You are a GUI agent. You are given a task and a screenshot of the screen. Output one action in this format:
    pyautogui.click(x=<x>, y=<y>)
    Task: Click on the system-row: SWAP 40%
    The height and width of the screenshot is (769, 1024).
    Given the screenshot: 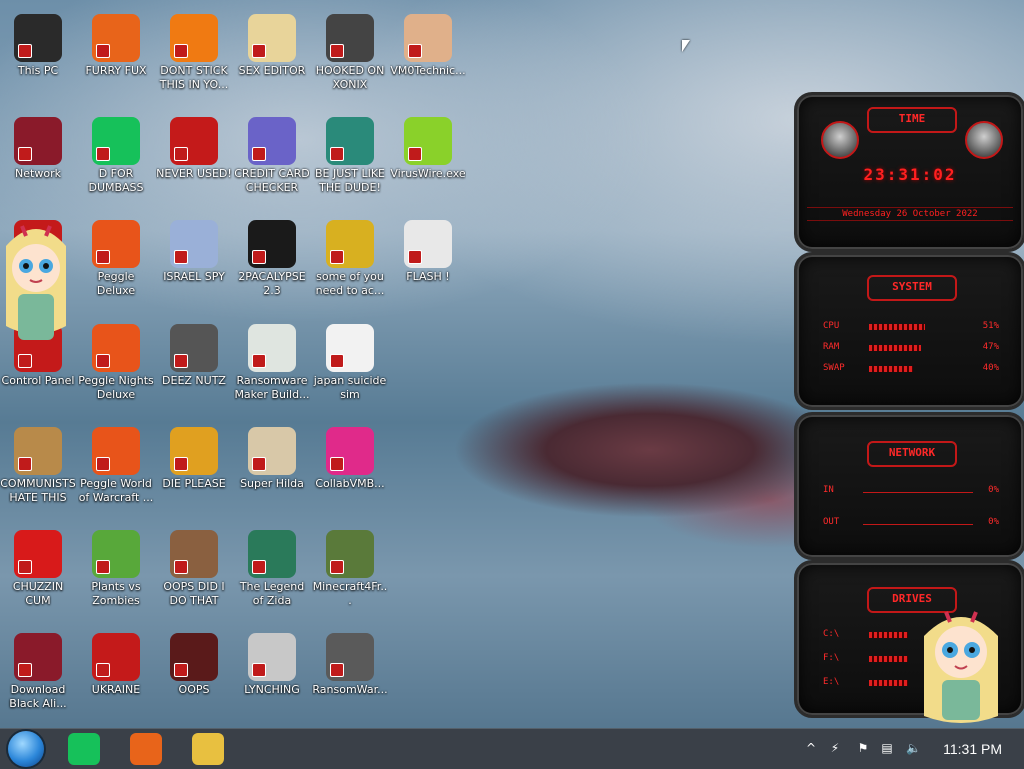 What is the action you would take?
    pyautogui.click(x=911, y=370)
    